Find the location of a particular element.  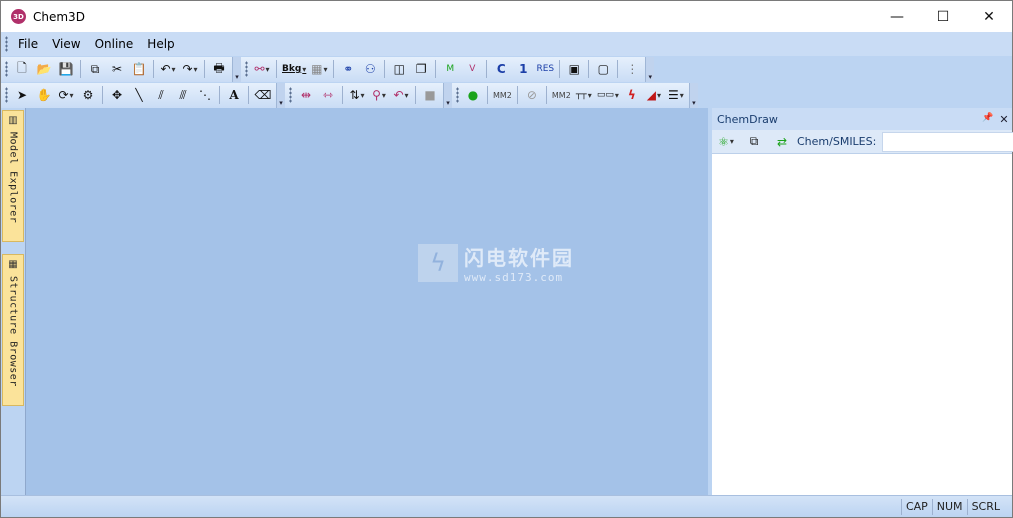

menu-online: Online is located at coordinates (114, 44).